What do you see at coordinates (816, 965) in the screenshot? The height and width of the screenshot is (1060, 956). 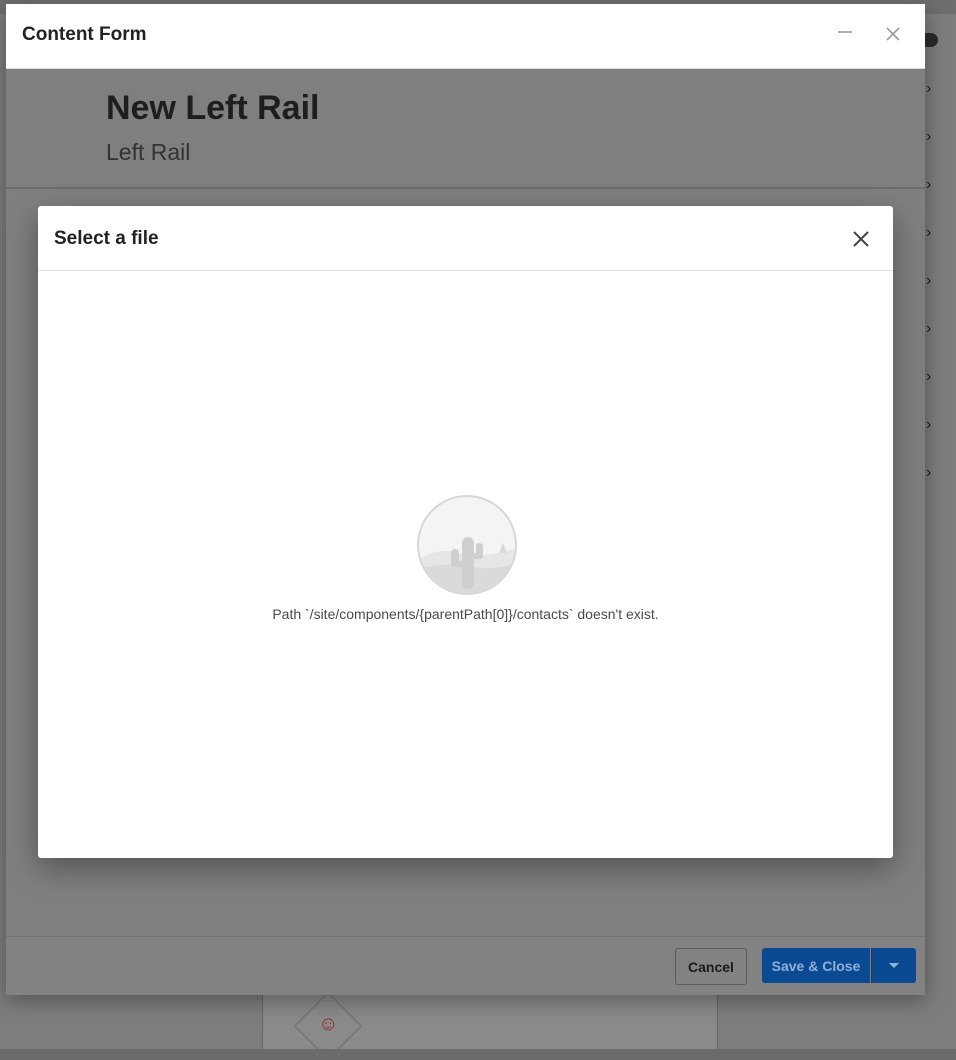 I see `save-and-close-button: Save & Close` at bounding box center [816, 965].